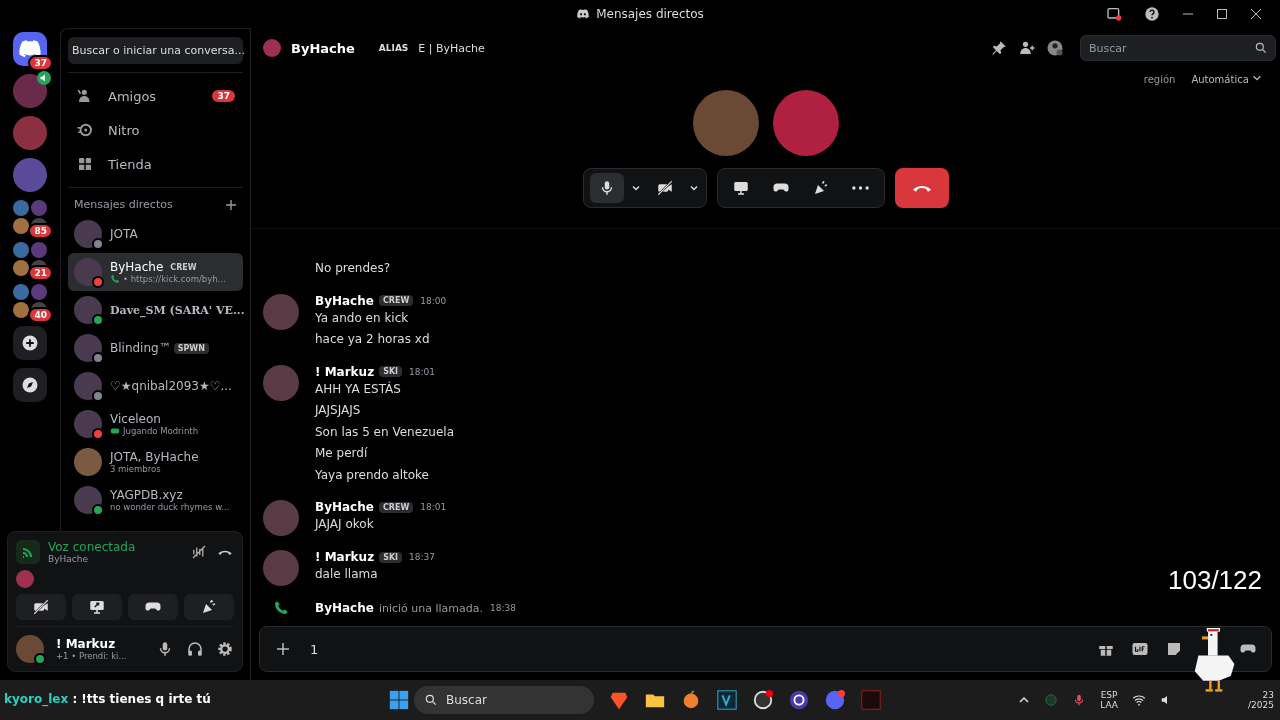  I want to click on dm-item: Blinding™ SPWN, so click(155, 348).